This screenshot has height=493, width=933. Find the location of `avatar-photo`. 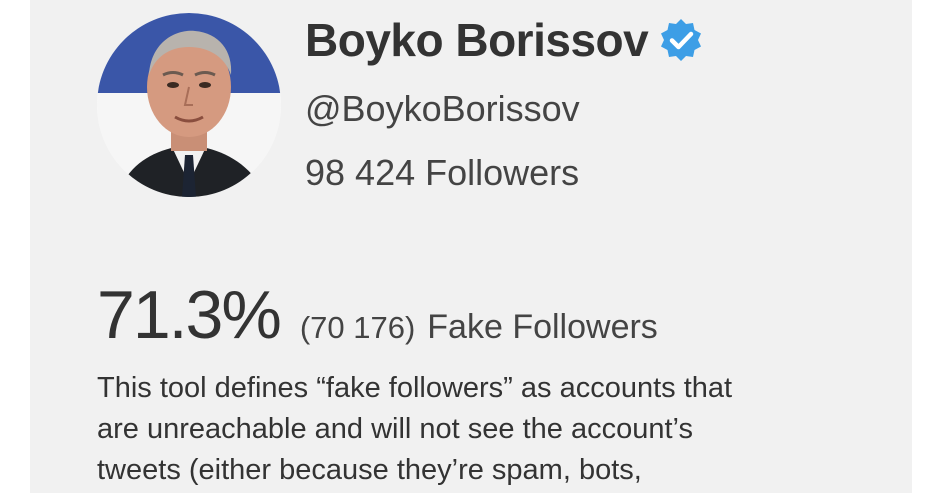

avatar-photo is located at coordinates (189, 105).